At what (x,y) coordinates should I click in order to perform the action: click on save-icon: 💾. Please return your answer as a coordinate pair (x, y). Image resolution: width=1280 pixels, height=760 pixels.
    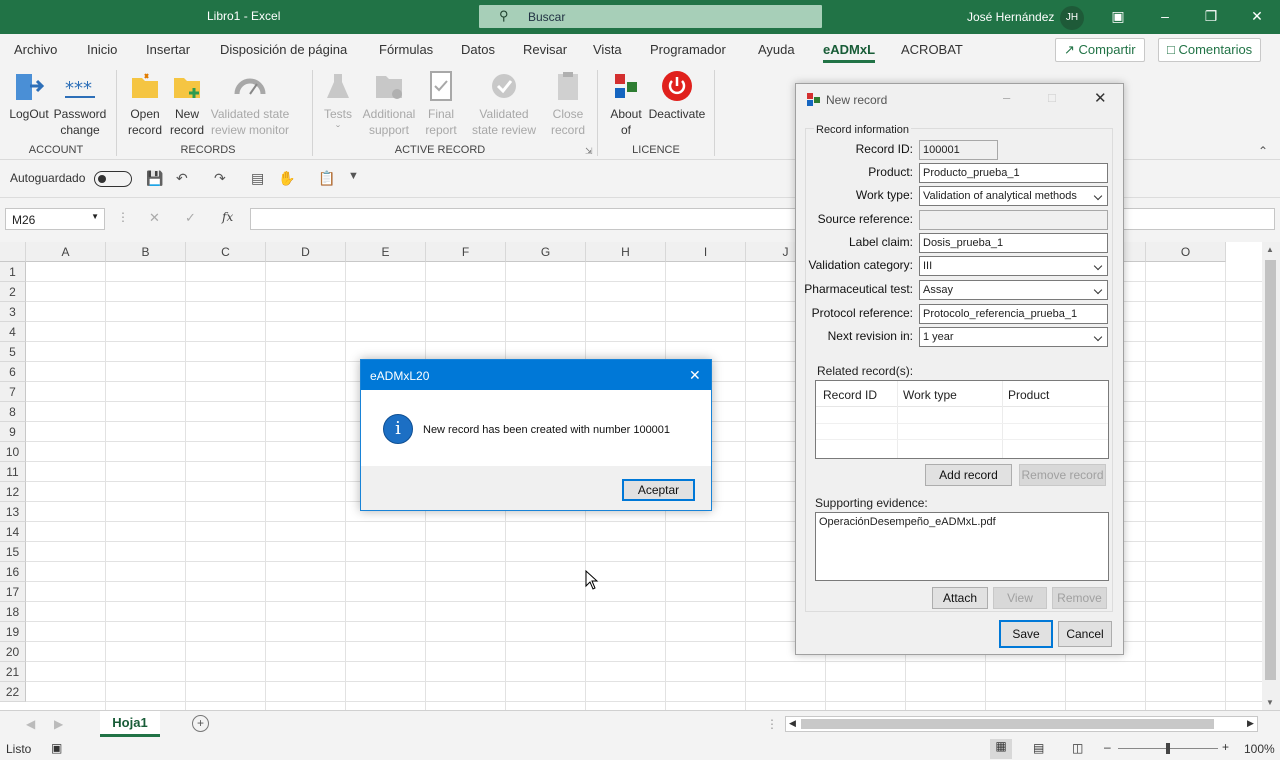
    Looking at the image, I should click on (154, 178).